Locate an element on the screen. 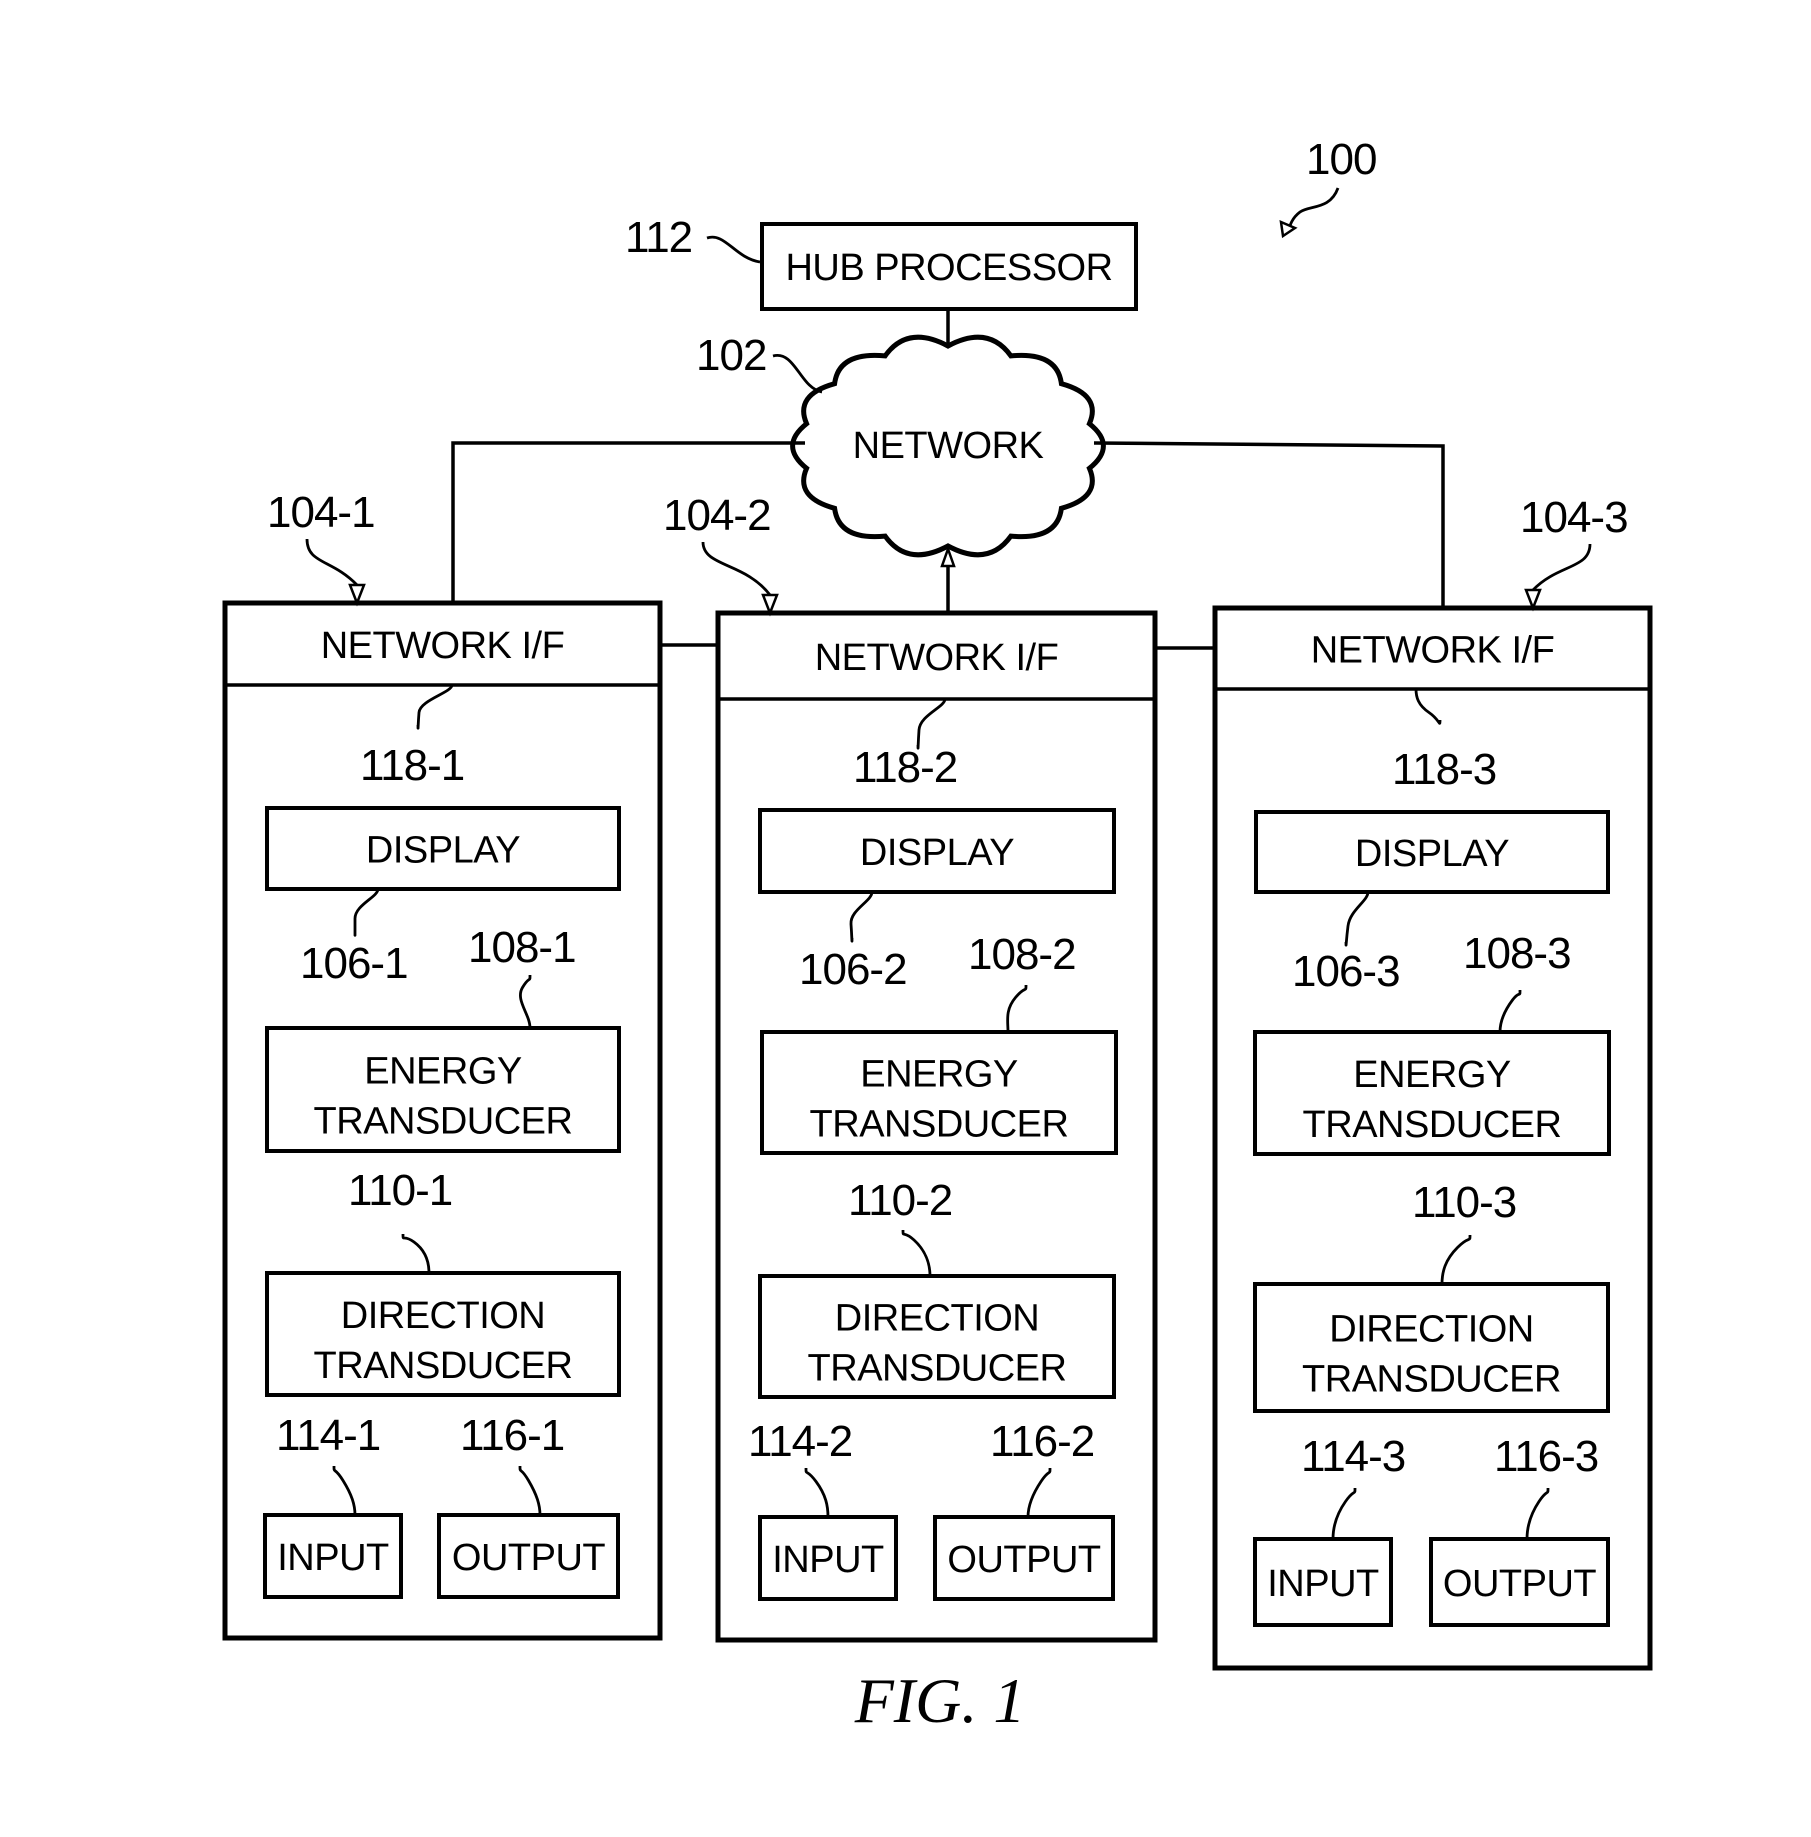 Image resolution: width=1811 pixels, height=1837 pixels. network-label: NETWORK is located at coordinates (948, 446).